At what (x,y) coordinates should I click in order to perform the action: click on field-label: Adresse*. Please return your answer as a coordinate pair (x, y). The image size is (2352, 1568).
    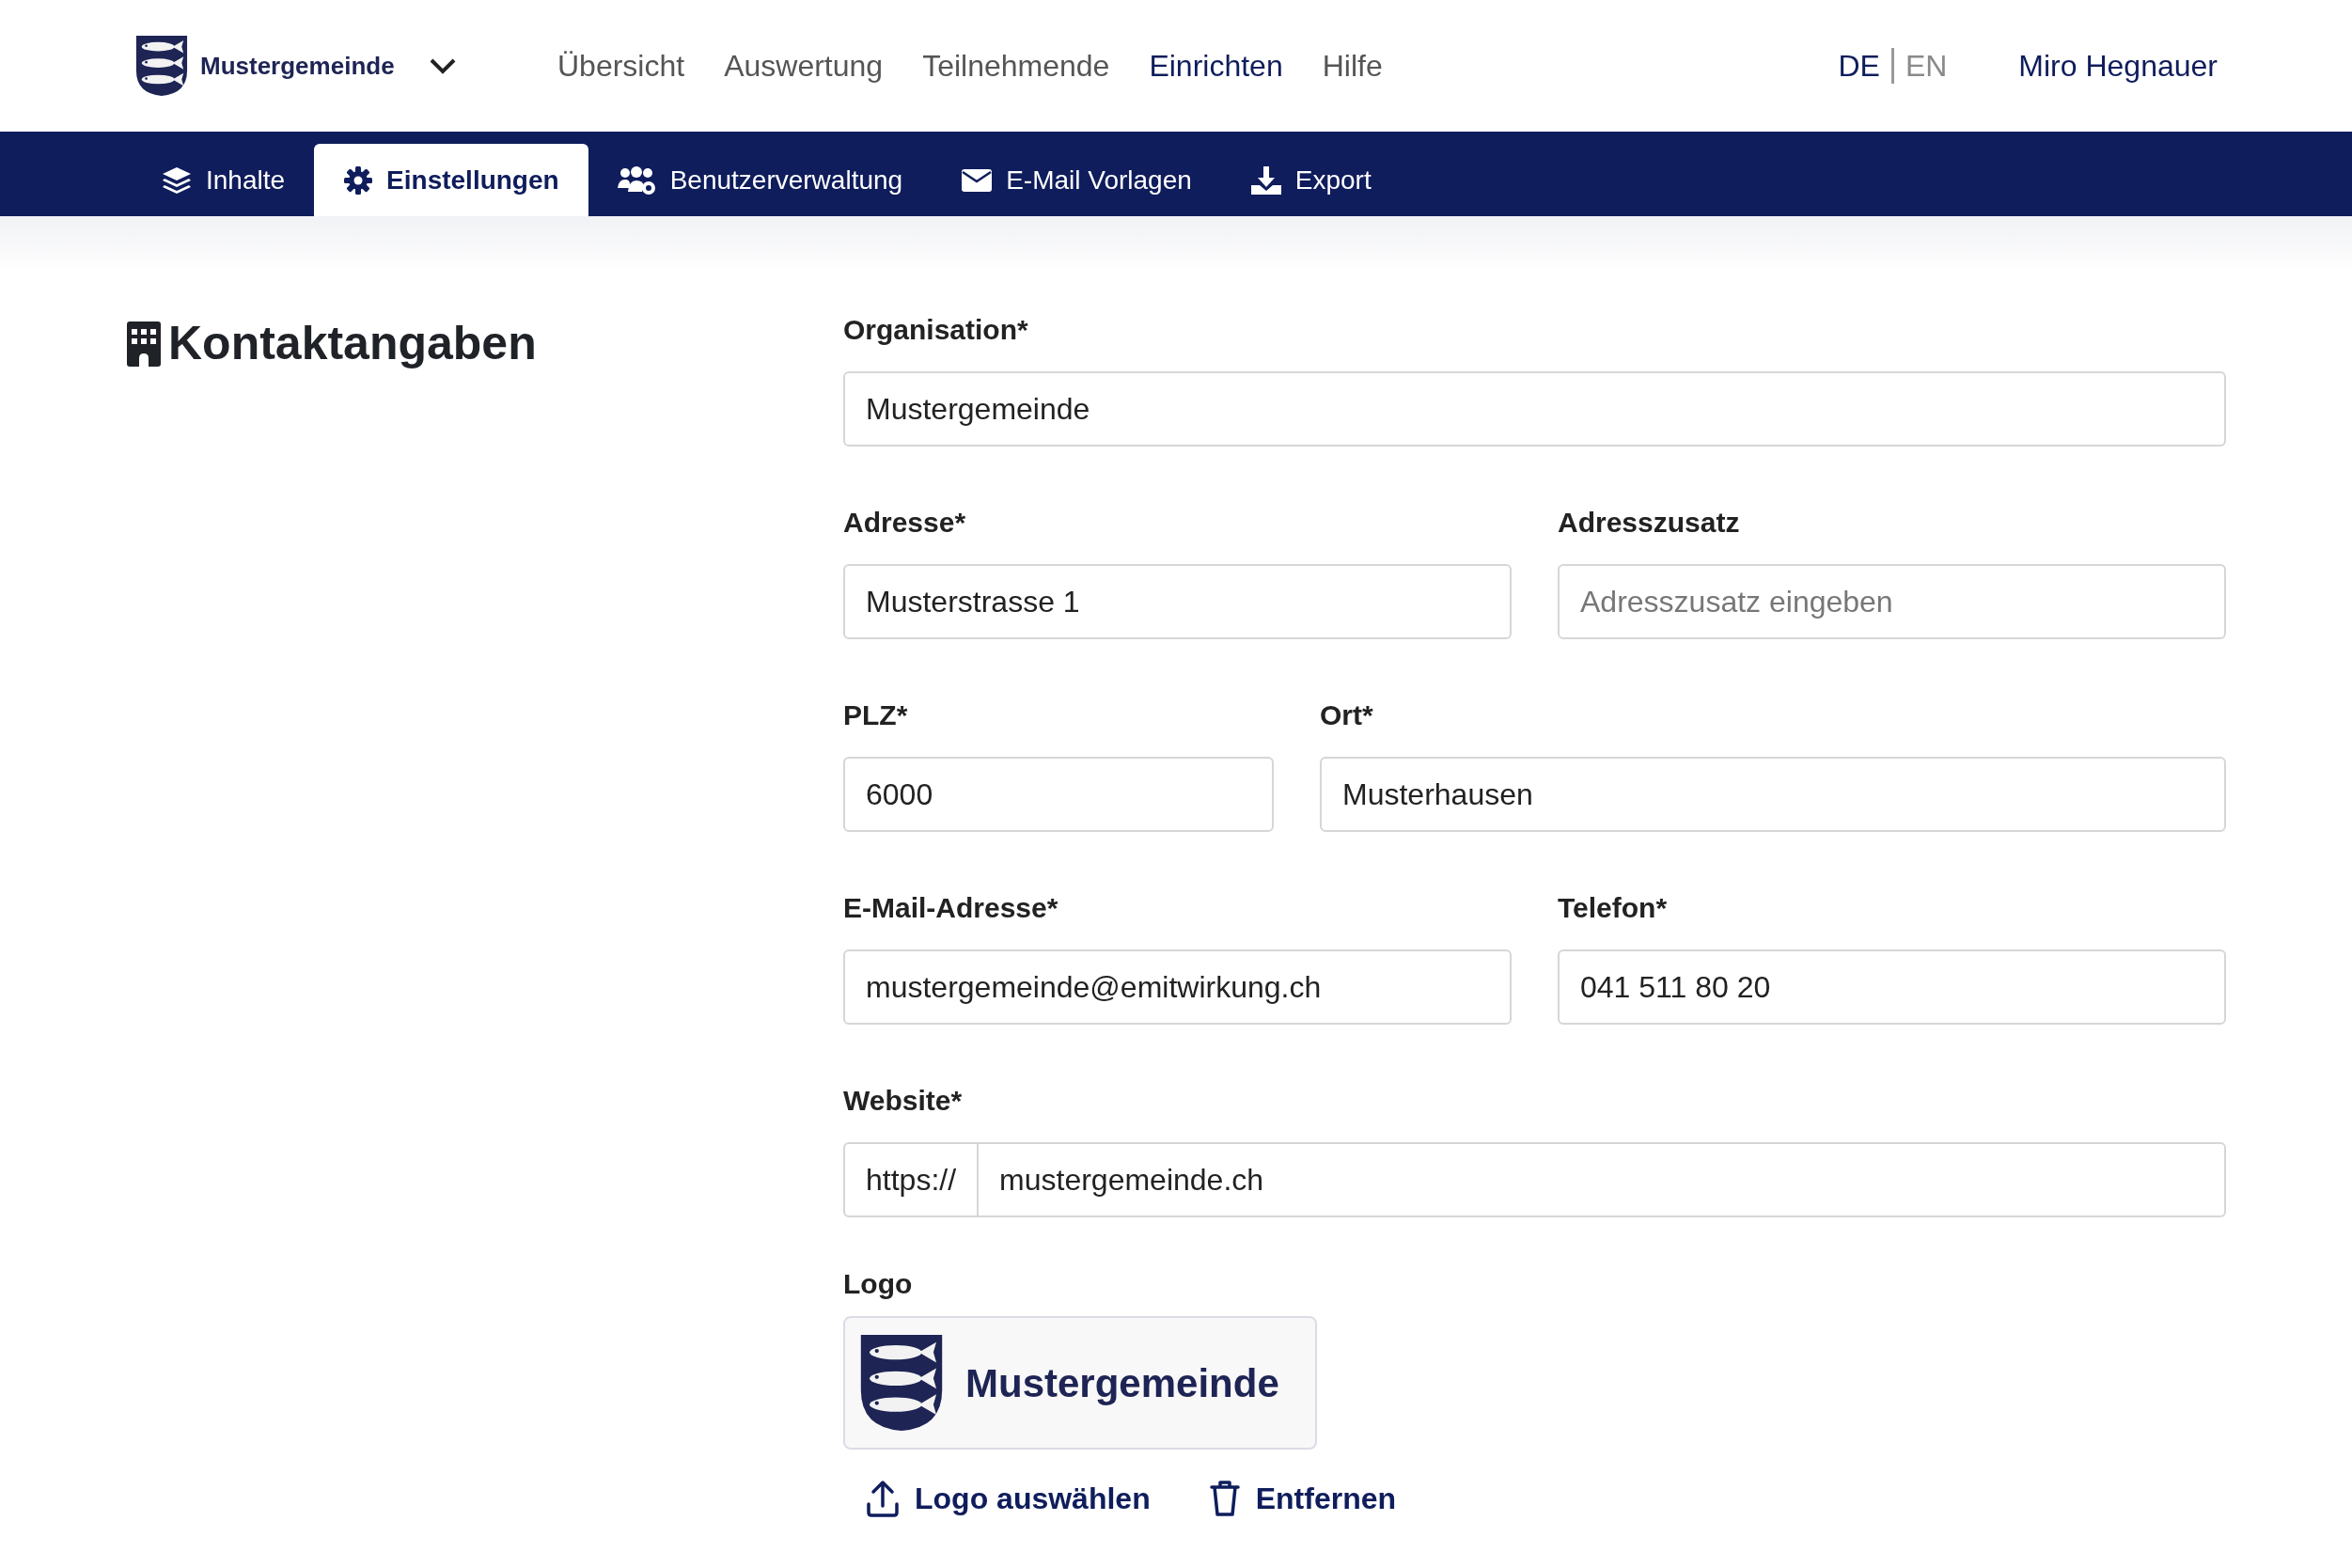
    Looking at the image, I should click on (905, 523).